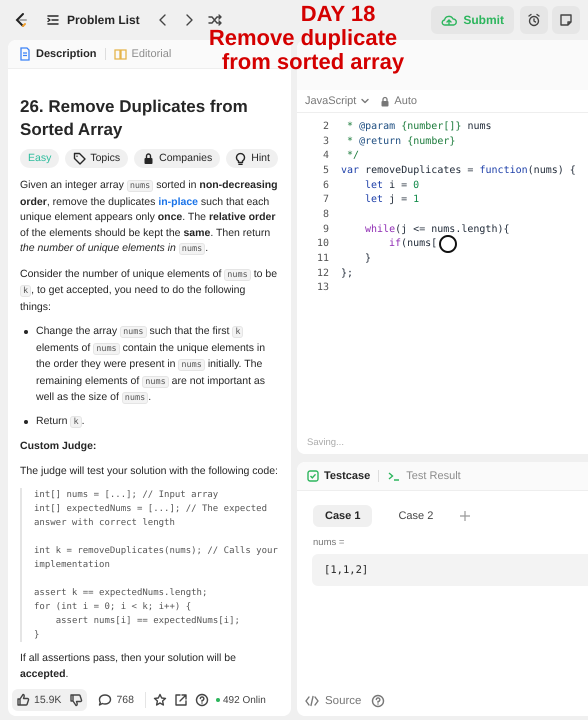 The width and height of the screenshot is (588, 720). What do you see at coordinates (347, 273) in the screenshot?
I see `code-line: };` at bounding box center [347, 273].